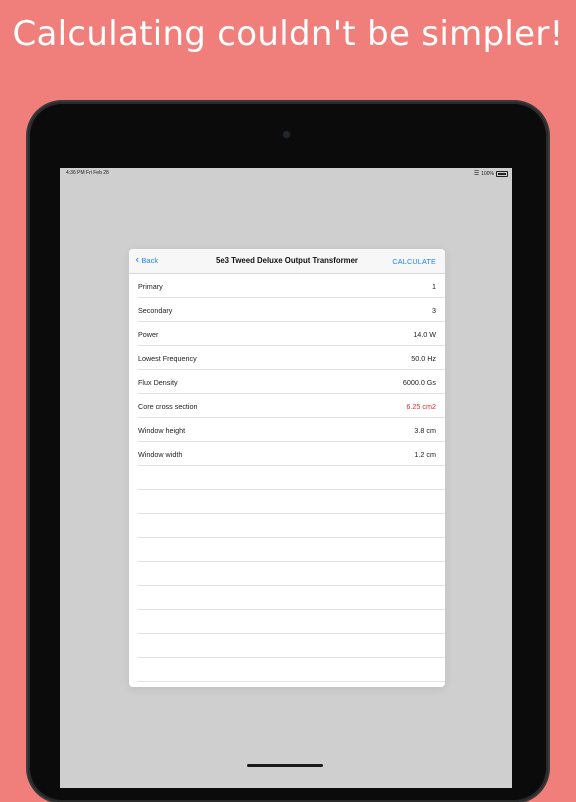  I want to click on parameter-label: Window height, so click(162, 430).